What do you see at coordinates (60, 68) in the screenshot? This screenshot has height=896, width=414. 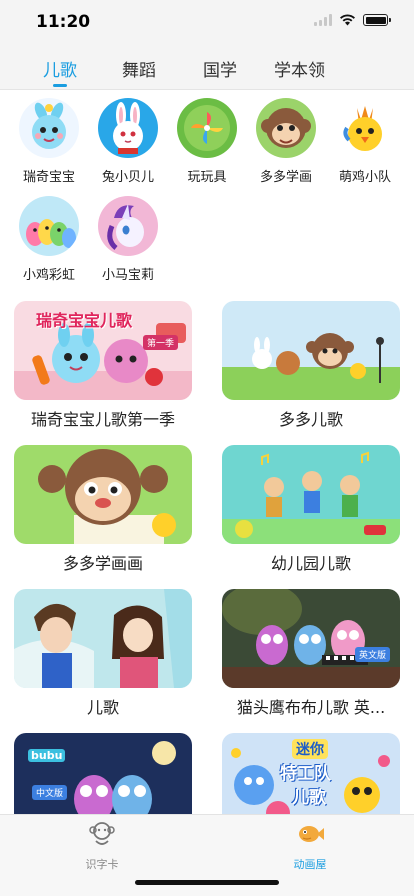 I see `tab-songs: 儿歌` at bounding box center [60, 68].